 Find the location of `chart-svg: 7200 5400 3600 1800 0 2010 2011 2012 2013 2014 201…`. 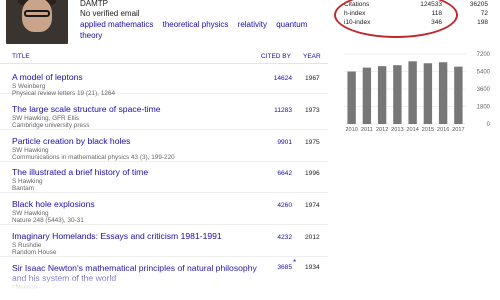

chart-svg: 7200 5400 3600 1800 0 2010 2011 2012 2013 2014 201… is located at coordinates (417, 92).